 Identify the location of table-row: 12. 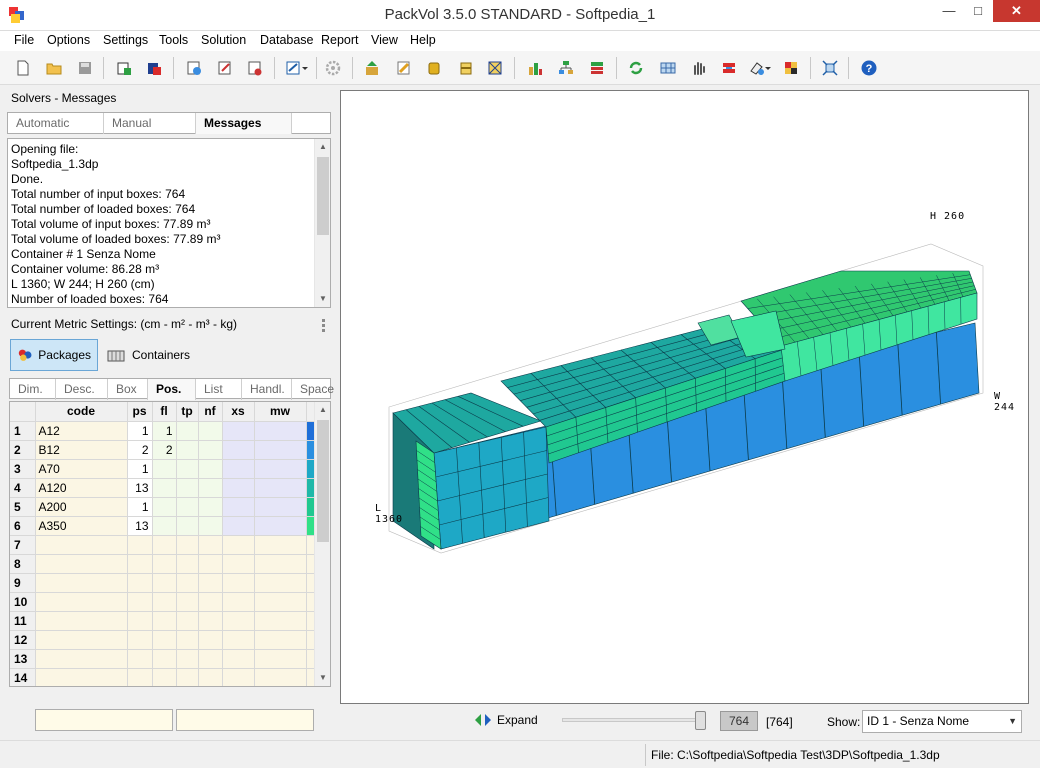
(163, 640).